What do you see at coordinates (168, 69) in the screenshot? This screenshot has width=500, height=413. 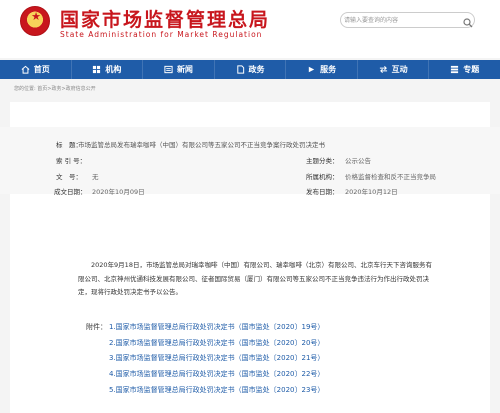 I see `news-icon` at bounding box center [168, 69].